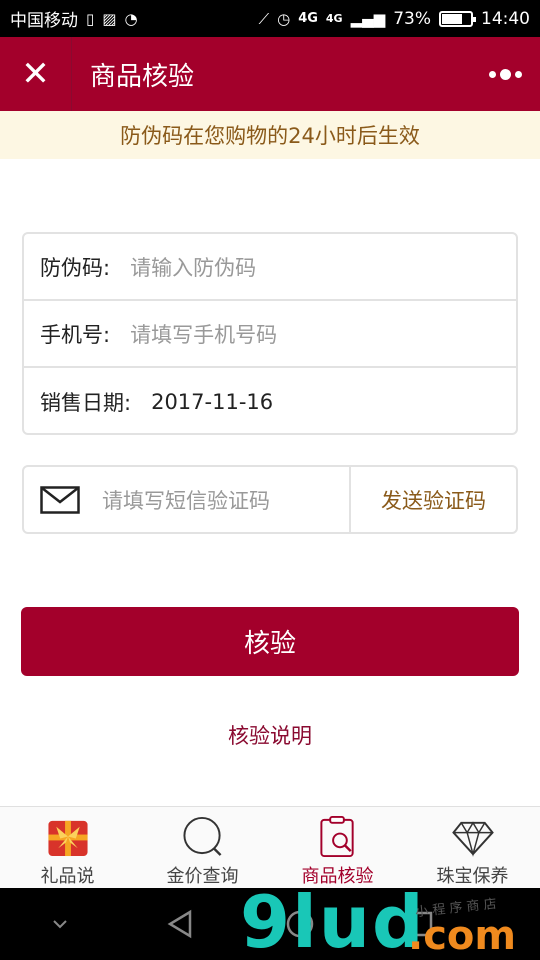  What do you see at coordinates (44, 21) in the screenshot?
I see `carrier-name: 中国移动` at bounding box center [44, 21].